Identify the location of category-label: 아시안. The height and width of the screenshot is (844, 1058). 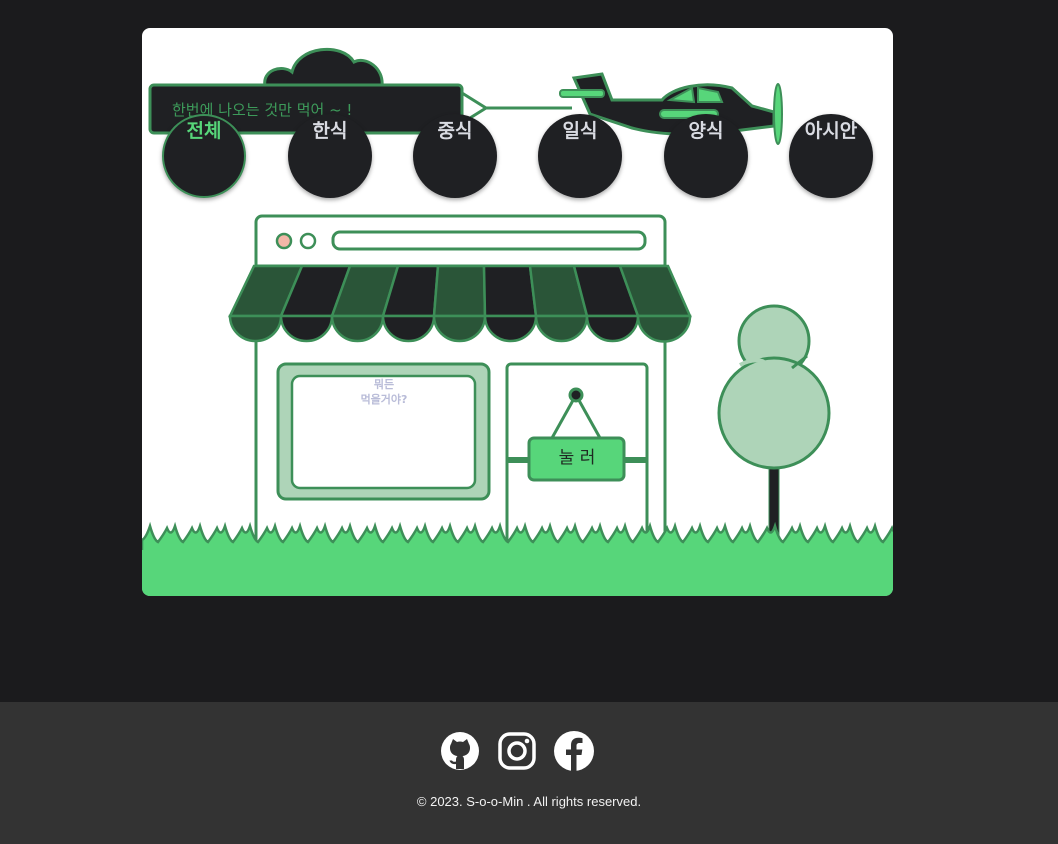
(831, 131).